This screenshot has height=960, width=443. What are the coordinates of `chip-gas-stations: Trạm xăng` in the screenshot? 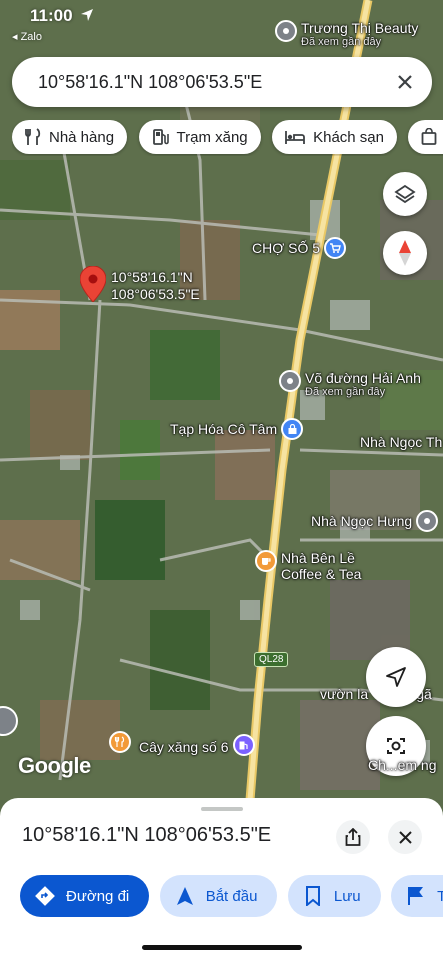 It's located at (199, 137).